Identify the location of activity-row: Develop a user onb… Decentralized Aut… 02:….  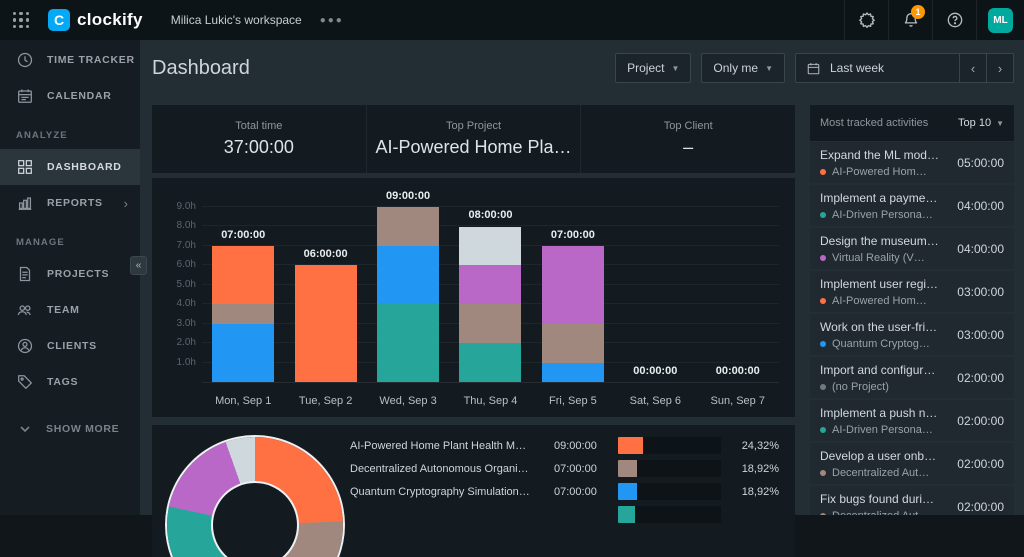
(912, 463).